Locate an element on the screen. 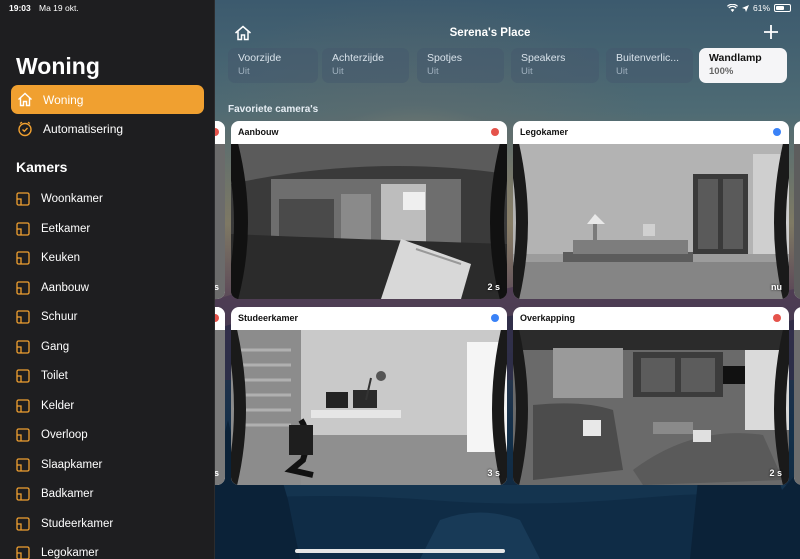  room-label: Schuur is located at coordinates (59, 317).